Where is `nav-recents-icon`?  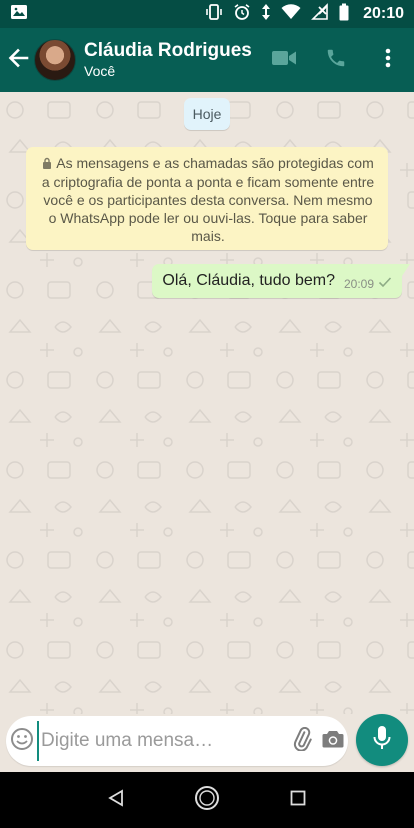
nav-recents-icon is located at coordinates (298, 800).